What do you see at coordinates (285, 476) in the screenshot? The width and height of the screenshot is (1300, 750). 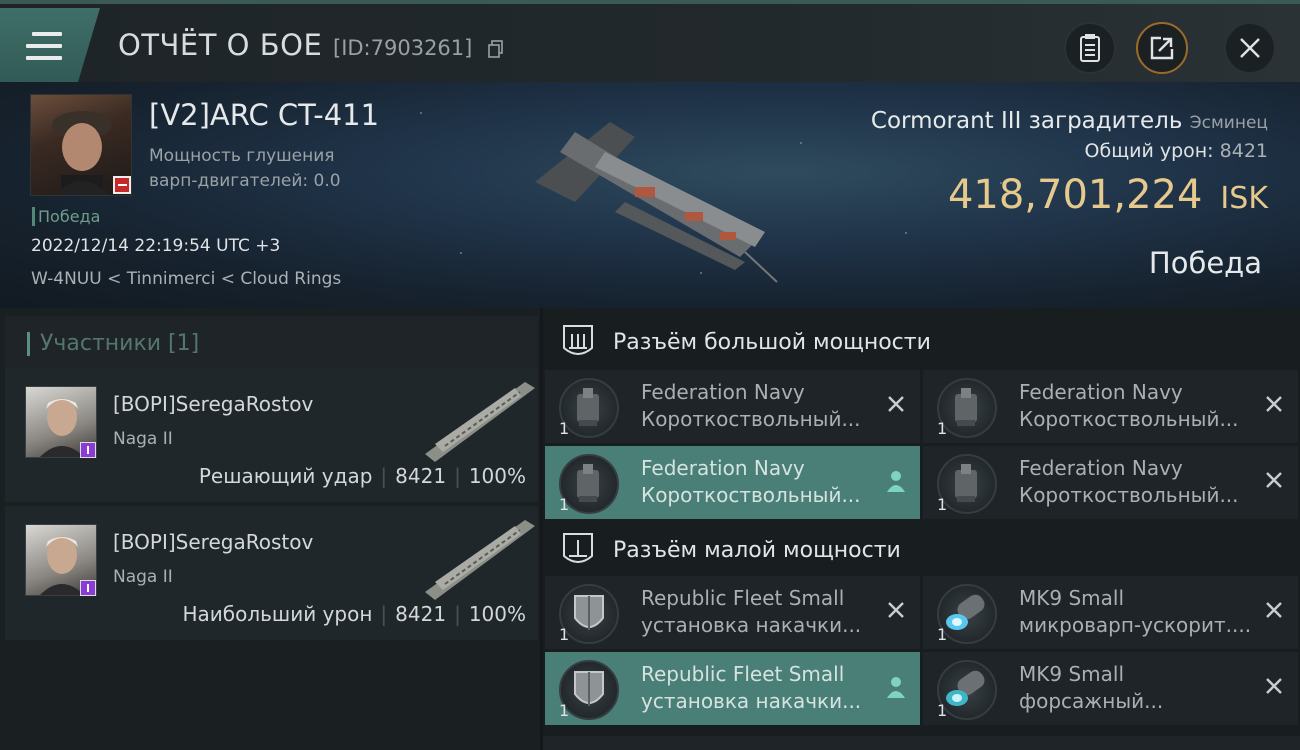 I see `participant-role: Решающий удар` at bounding box center [285, 476].